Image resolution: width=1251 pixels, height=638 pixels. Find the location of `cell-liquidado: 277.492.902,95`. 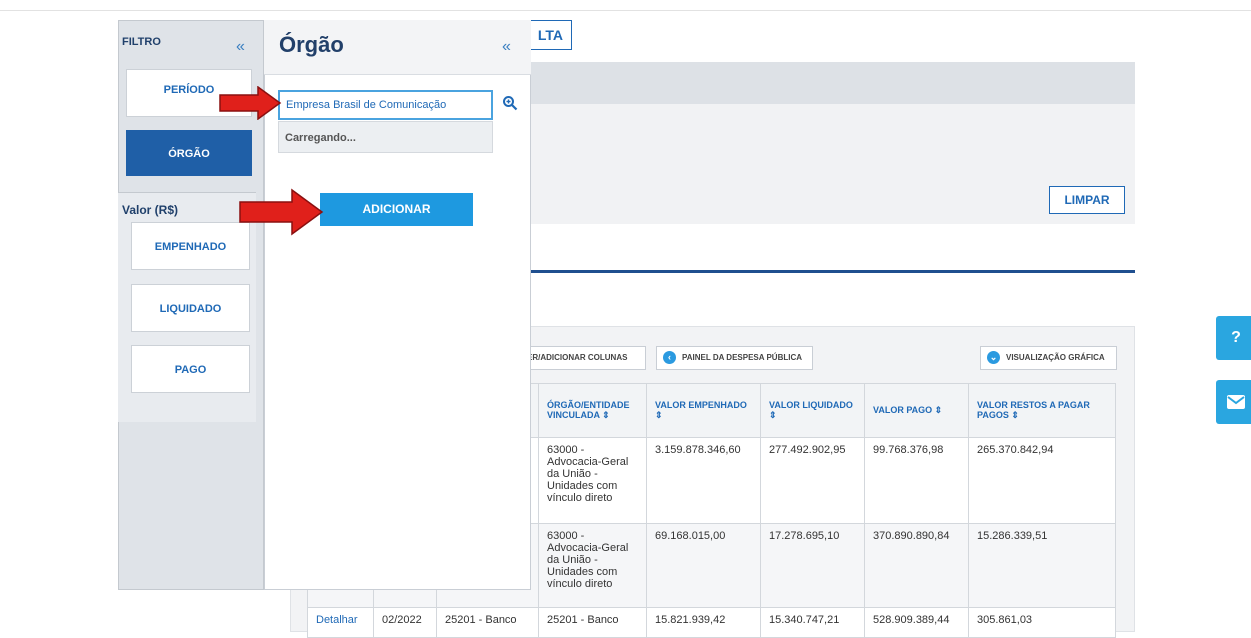

cell-liquidado: 277.492.902,95 is located at coordinates (812, 480).